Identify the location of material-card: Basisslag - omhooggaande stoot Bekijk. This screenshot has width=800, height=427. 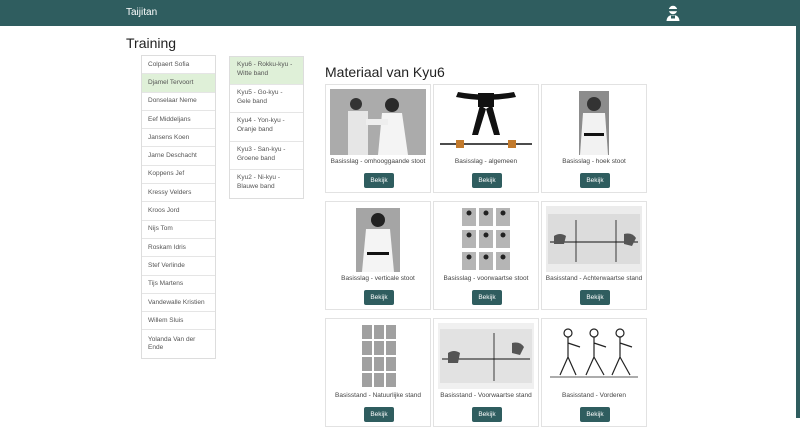
(378, 138).